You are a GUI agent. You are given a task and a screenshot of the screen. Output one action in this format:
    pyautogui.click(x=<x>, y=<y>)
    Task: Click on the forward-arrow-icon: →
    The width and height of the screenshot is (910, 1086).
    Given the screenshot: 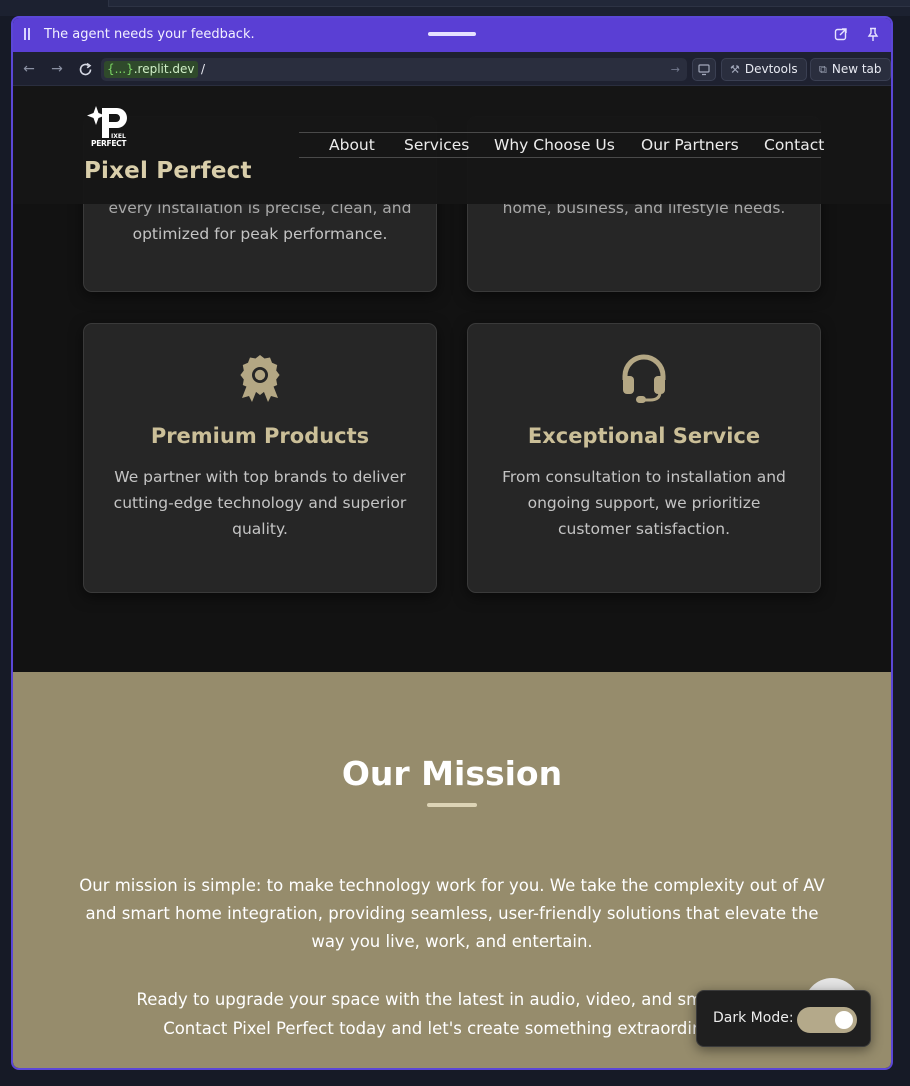 What is the action you would take?
    pyautogui.click(x=57, y=69)
    